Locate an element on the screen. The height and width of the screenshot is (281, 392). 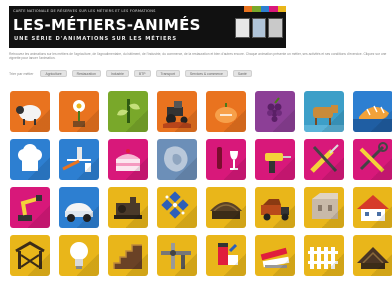
pattern-icon is located at coordinates (175, 205).